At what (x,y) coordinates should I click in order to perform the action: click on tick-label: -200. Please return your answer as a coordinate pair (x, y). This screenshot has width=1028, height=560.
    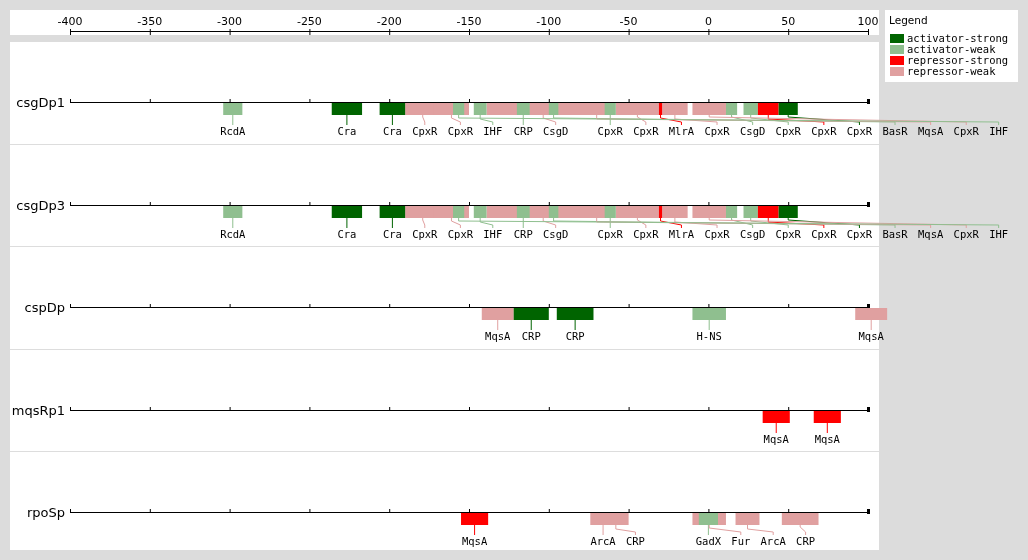
    Looking at the image, I should click on (389, 21).